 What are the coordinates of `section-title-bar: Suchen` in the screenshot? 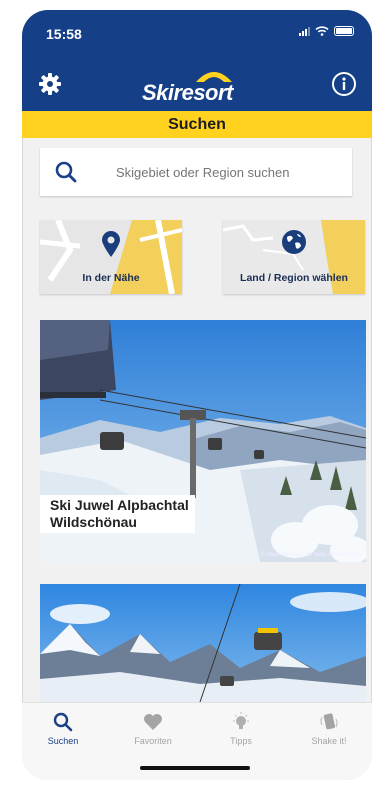 It's located at (197, 124).